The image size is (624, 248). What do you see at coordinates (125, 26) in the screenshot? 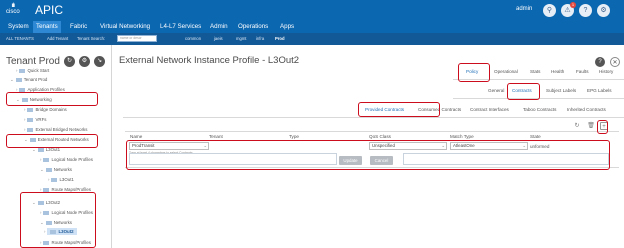
I see `nav-virtual-networking: Virtual Networking` at bounding box center [125, 26].